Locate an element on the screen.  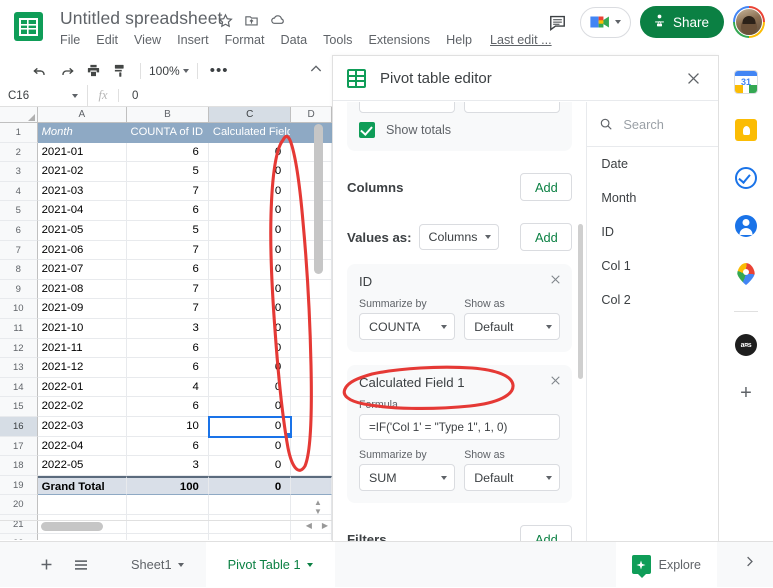
menu-format: Format is located at coordinates (245, 40).